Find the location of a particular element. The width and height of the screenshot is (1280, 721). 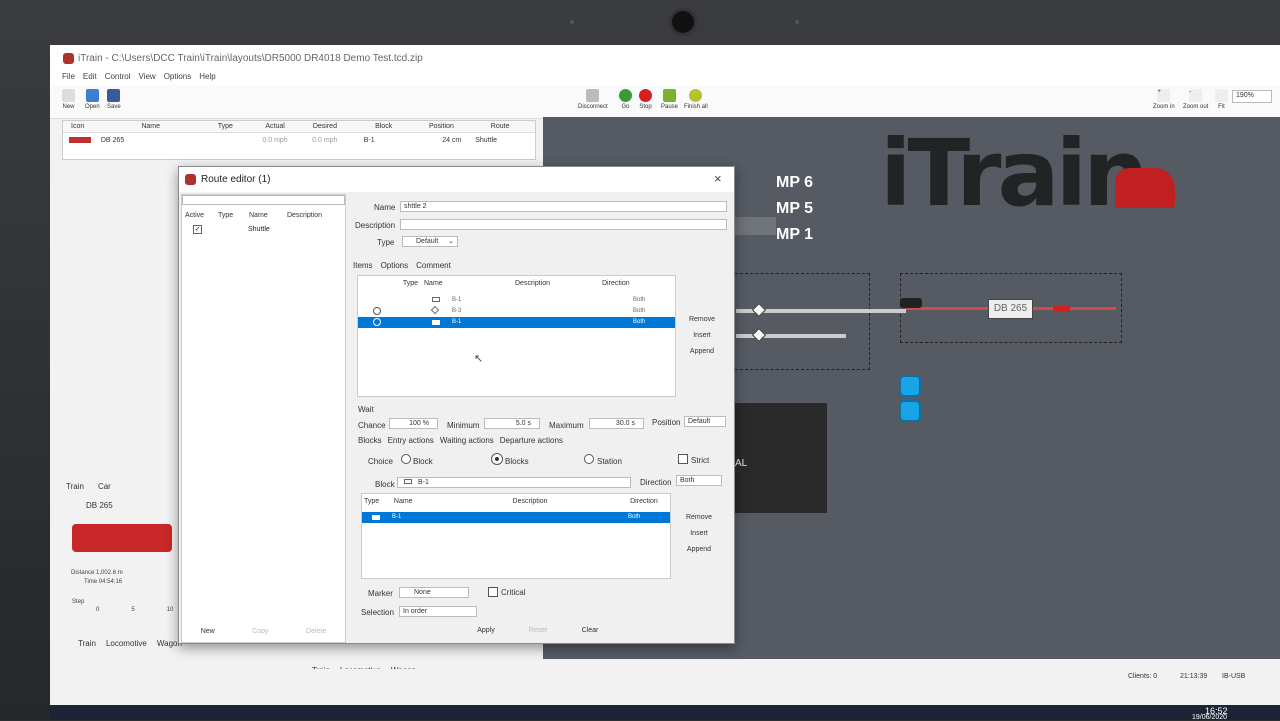

col-name: Name is located at coordinates (151, 126).